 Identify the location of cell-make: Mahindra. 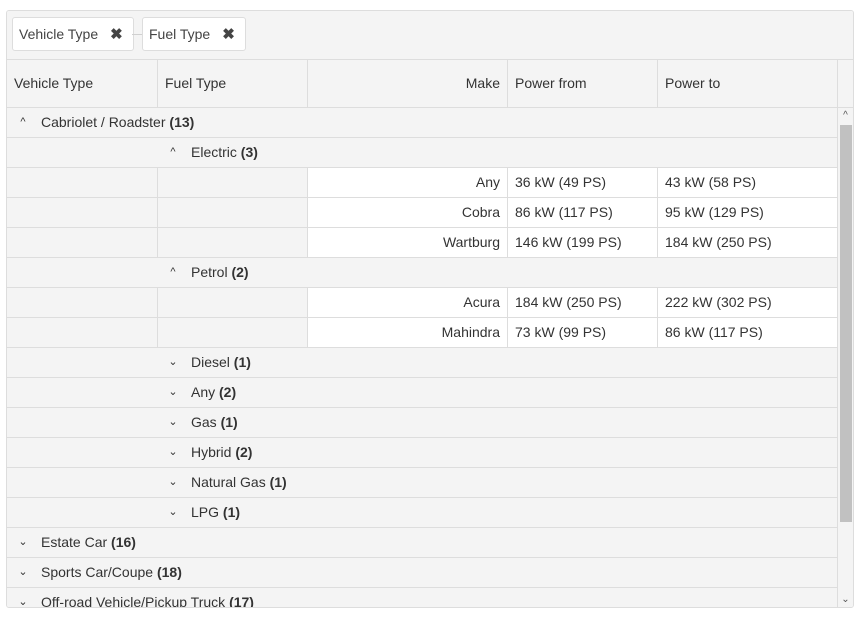
(408, 332).